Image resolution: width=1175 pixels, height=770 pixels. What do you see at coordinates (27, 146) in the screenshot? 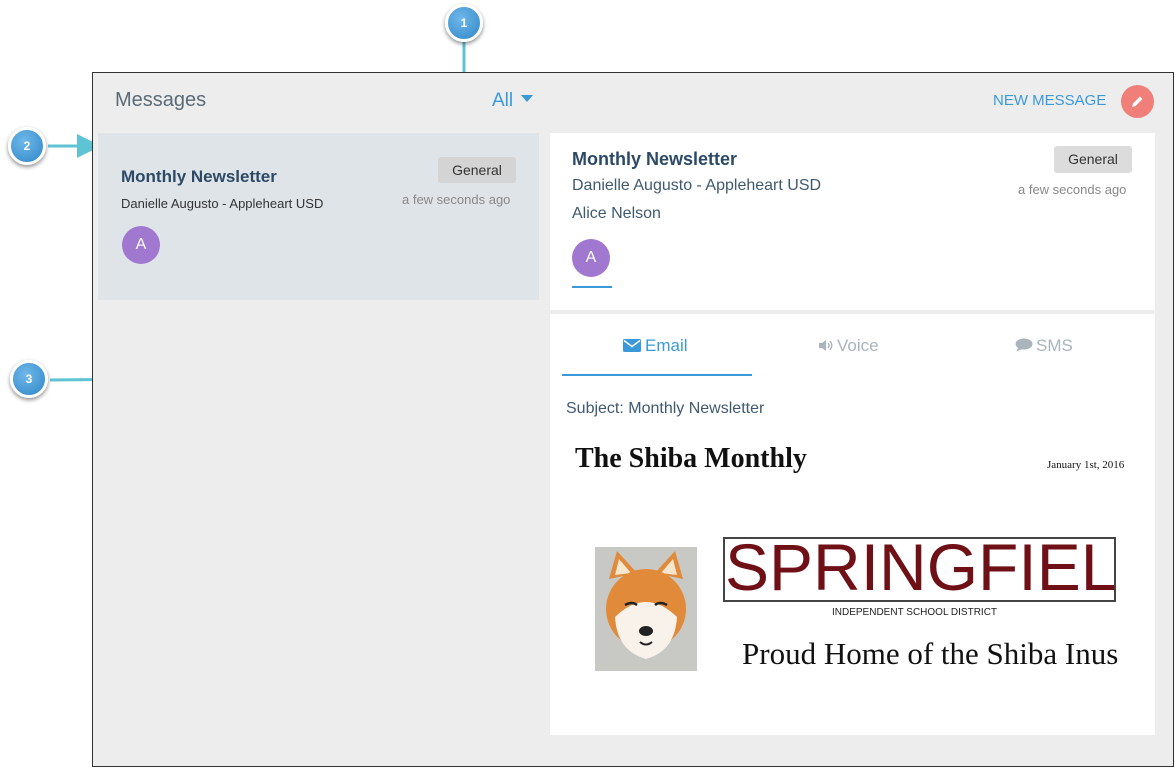
I see `callout-2: 2` at bounding box center [27, 146].